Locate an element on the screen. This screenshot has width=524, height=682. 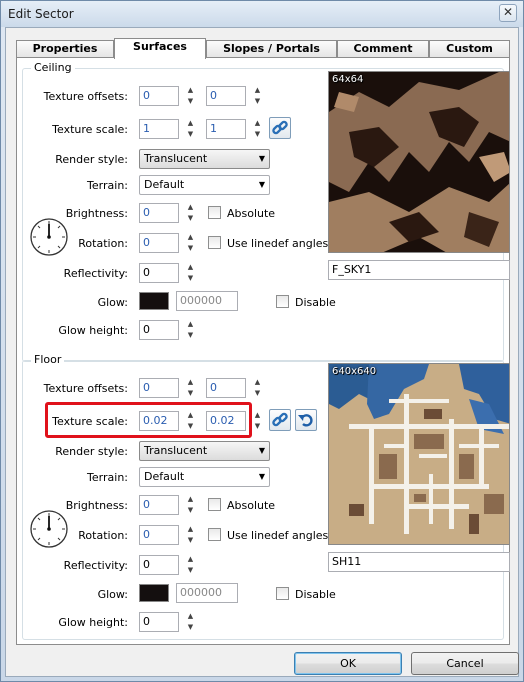
ceiling-glow-color-swatch is located at coordinates (154, 301).